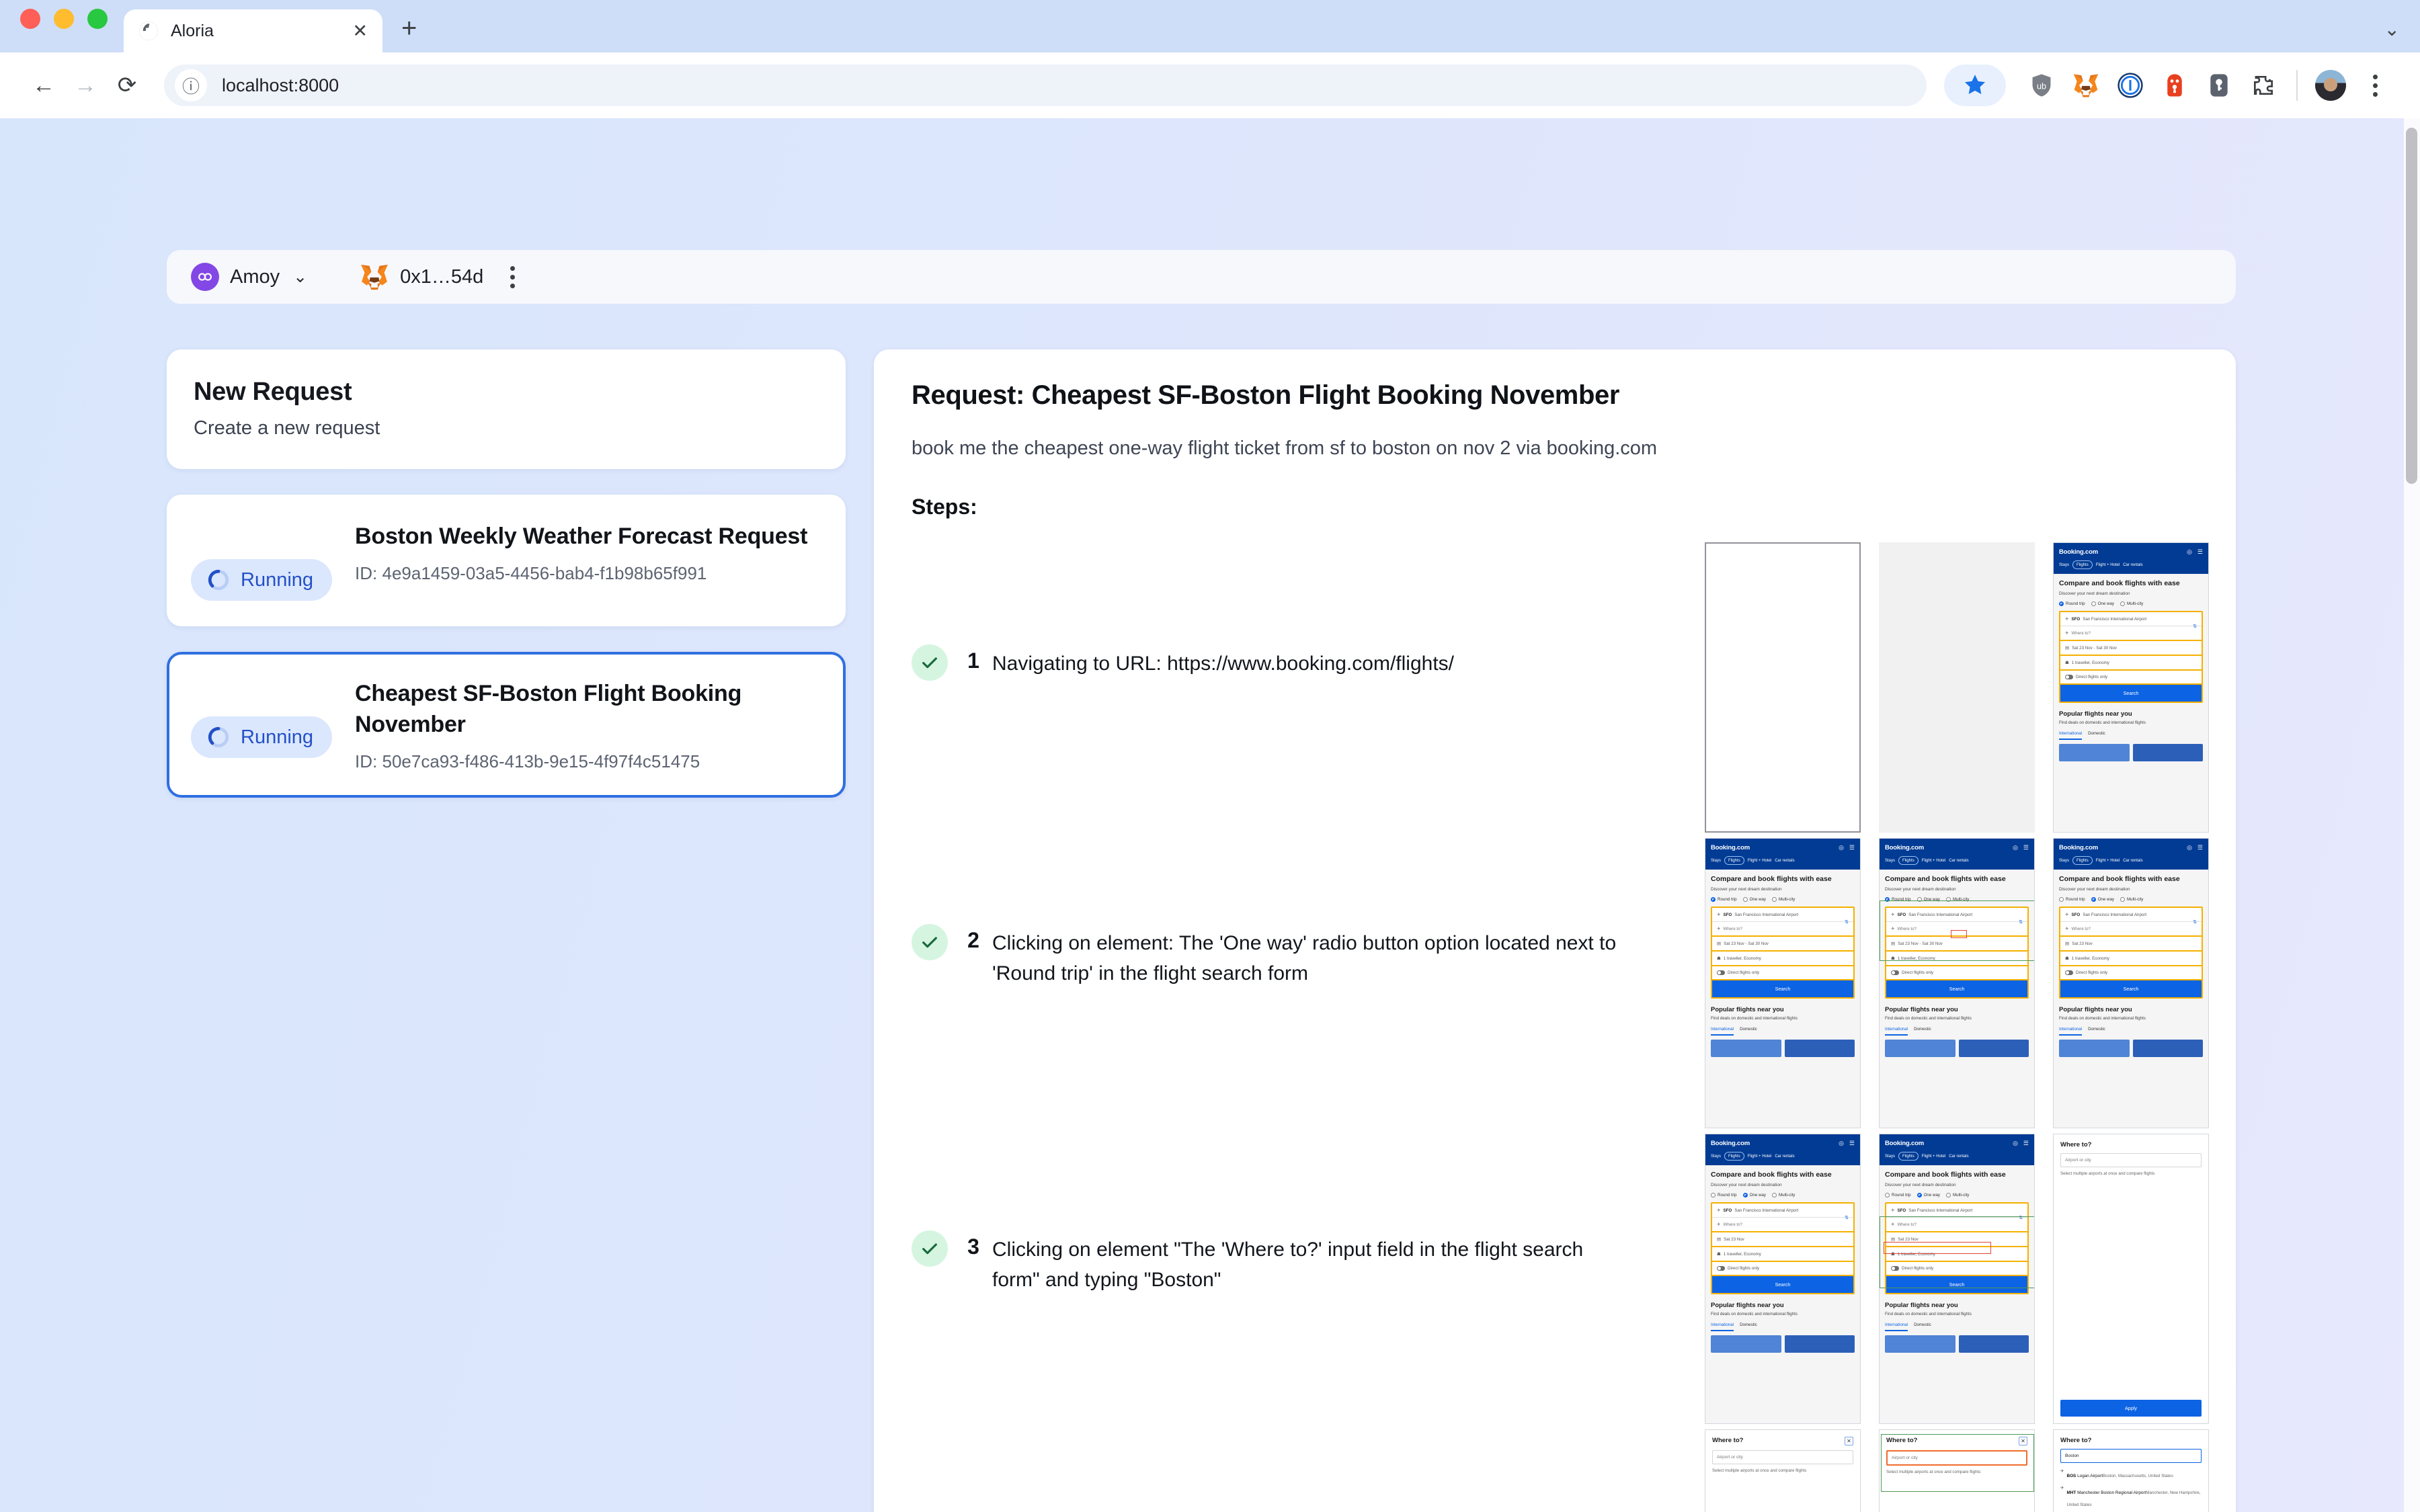 This screenshot has width=2420, height=1512. I want to click on airport-city-input: Boston, so click(2131, 1456).